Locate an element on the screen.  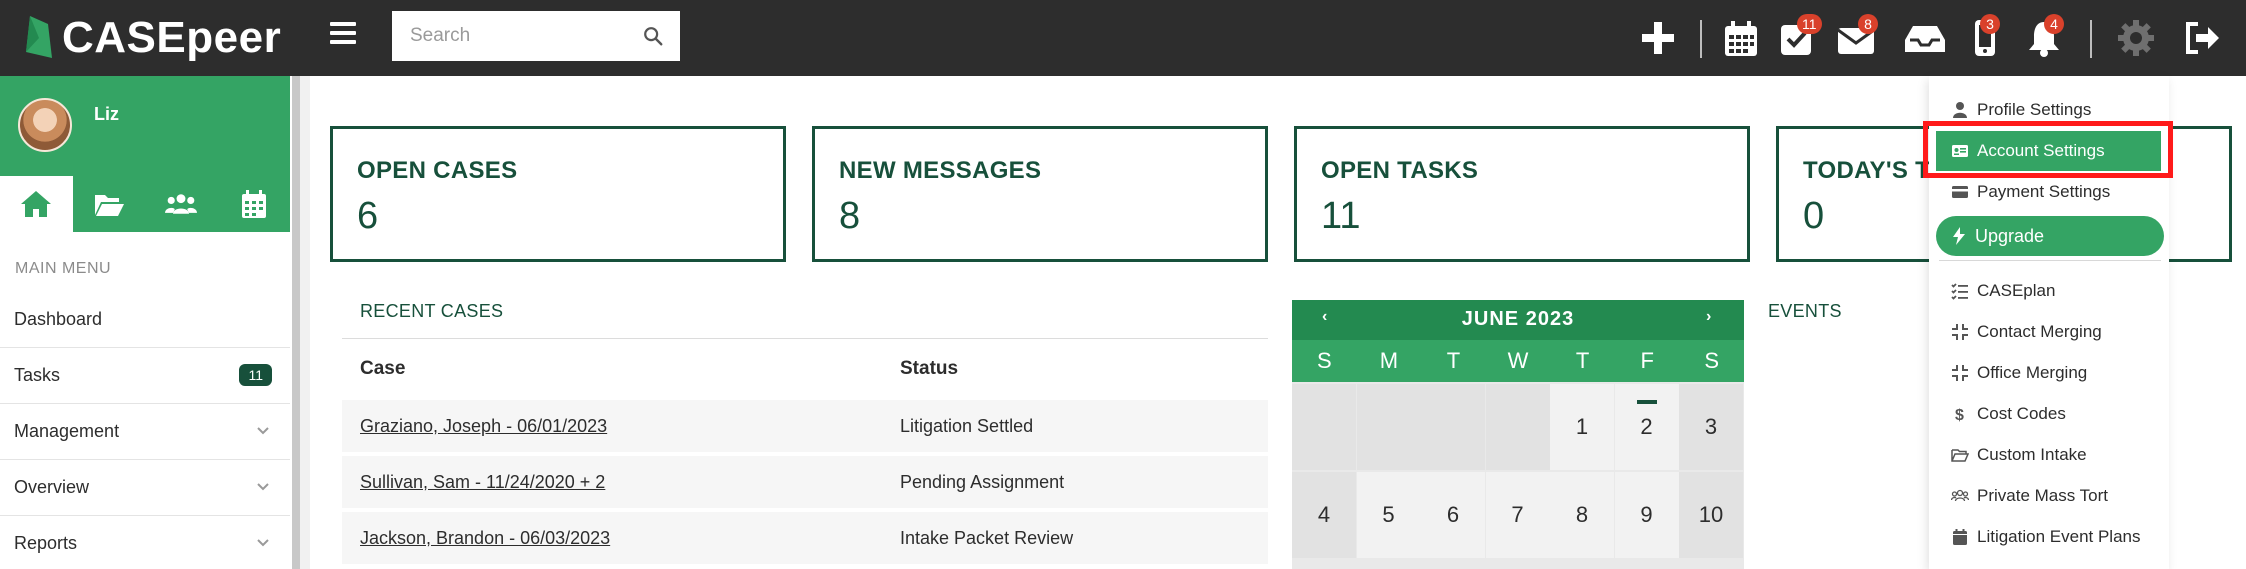
hamburger-menu-icon is located at coordinates (343, 34).